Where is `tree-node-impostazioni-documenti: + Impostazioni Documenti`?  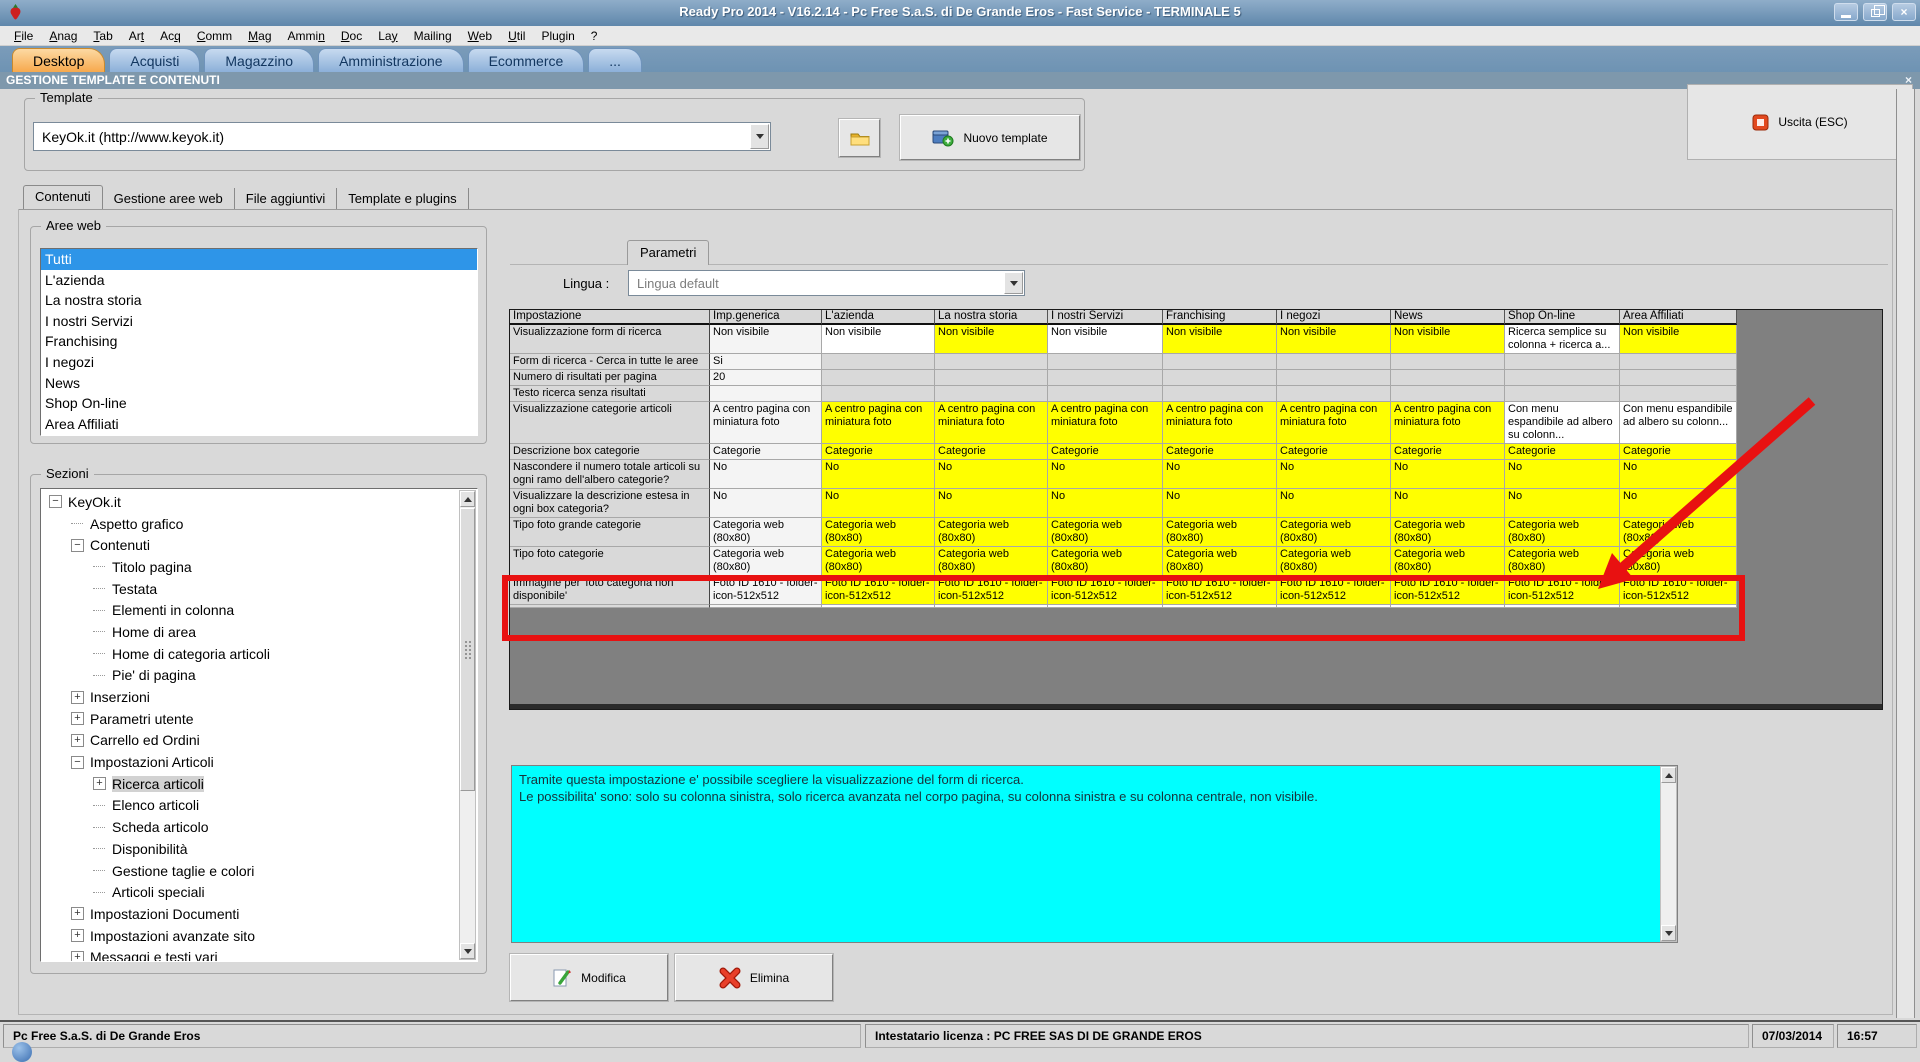
tree-node-impostazioni-documenti: + Impostazioni Documenti is located at coordinates (259, 914).